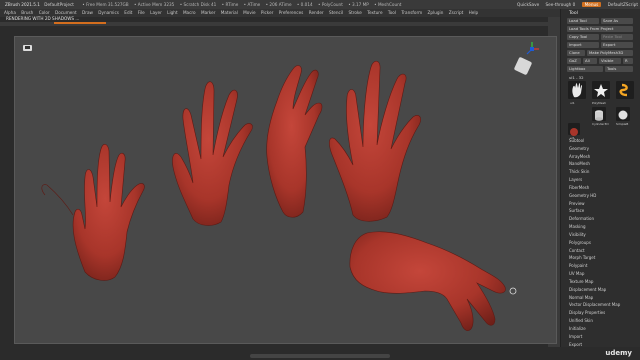 The height and width of the screenshot is (360, 640). Describe the element at coordinates (604, 235) in the screenshot. I see `subpalette-visibility: Visibility` at that location.